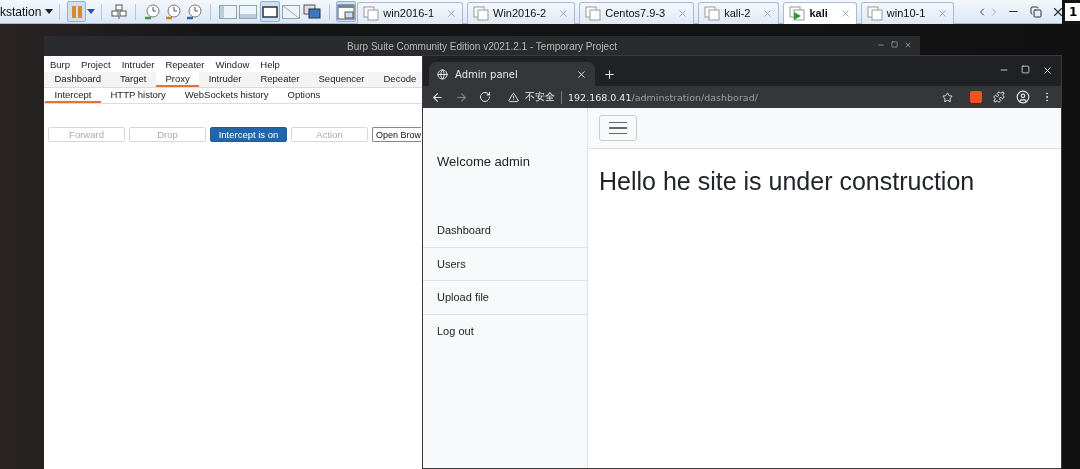 This screenshot has height=469, width=1080. Describe the element at coordinates (138, 64) in the screenshot. I see `menu-item: Intruder` at that location.